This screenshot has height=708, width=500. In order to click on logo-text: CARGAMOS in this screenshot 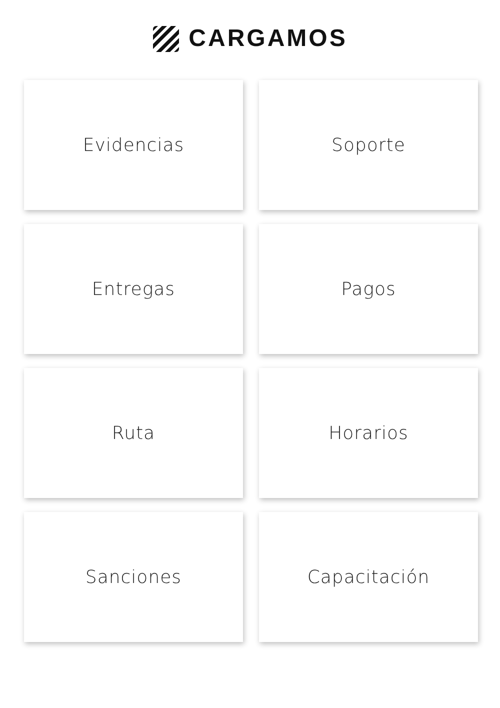, I will do `click(268, 39)`.